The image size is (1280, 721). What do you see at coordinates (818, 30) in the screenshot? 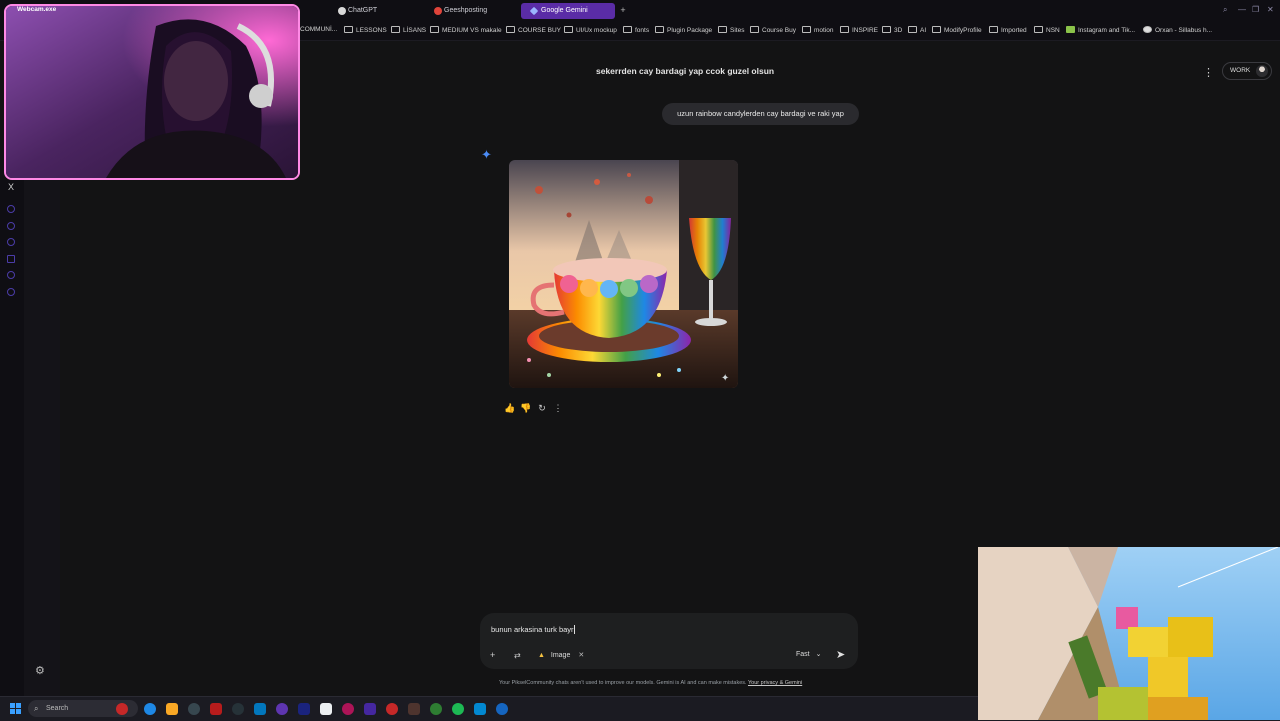
I see `bookmark-item: motion` at bounding box center [818, 30].